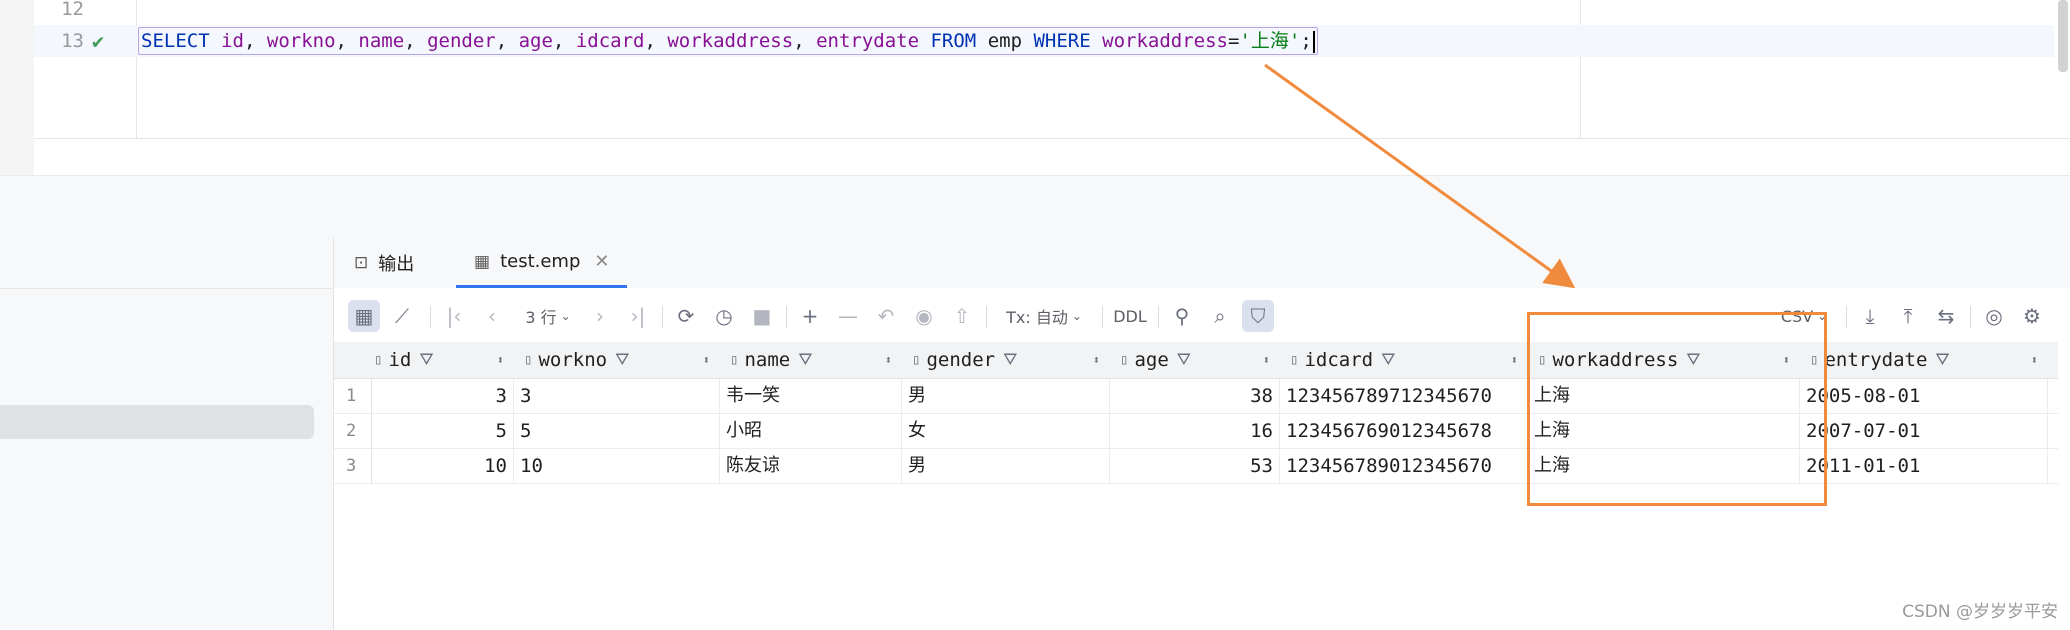  I want to click on watermark: CSDN @岁岁岁平安, so click(1980, 612).